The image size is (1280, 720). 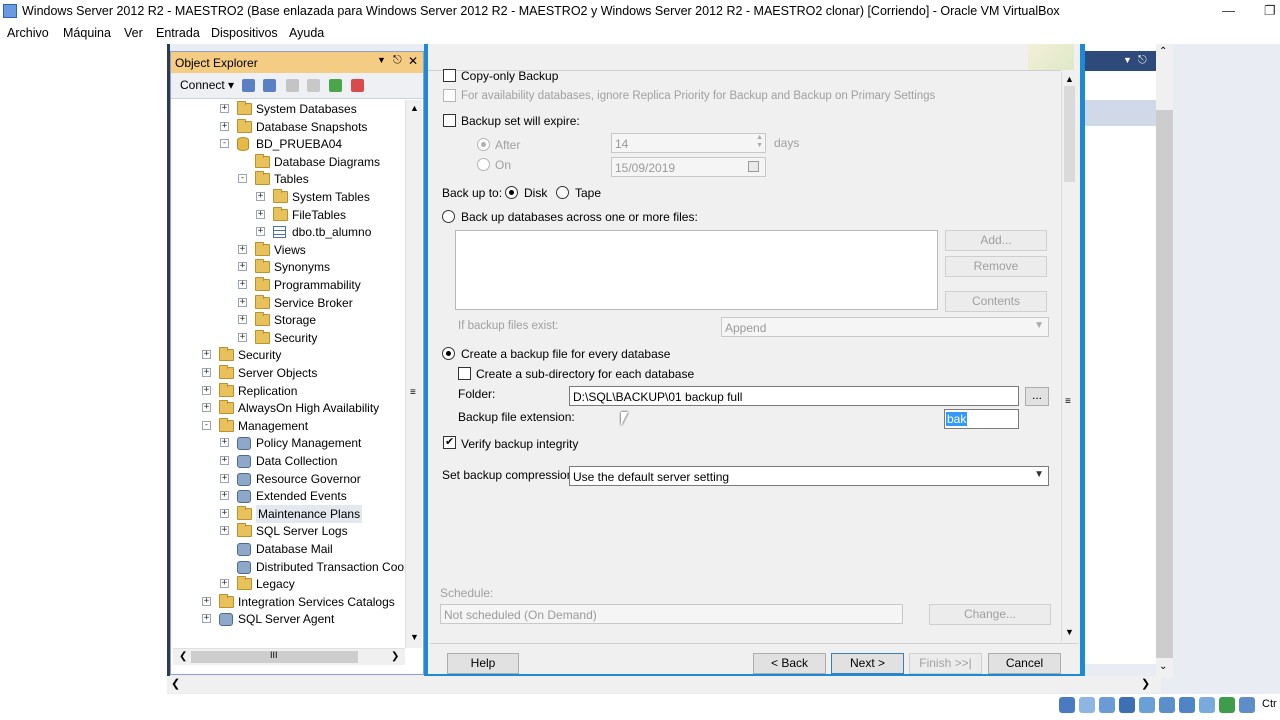 I want to click on dialog-scroll-thumb, so click(x=1069, y=134).